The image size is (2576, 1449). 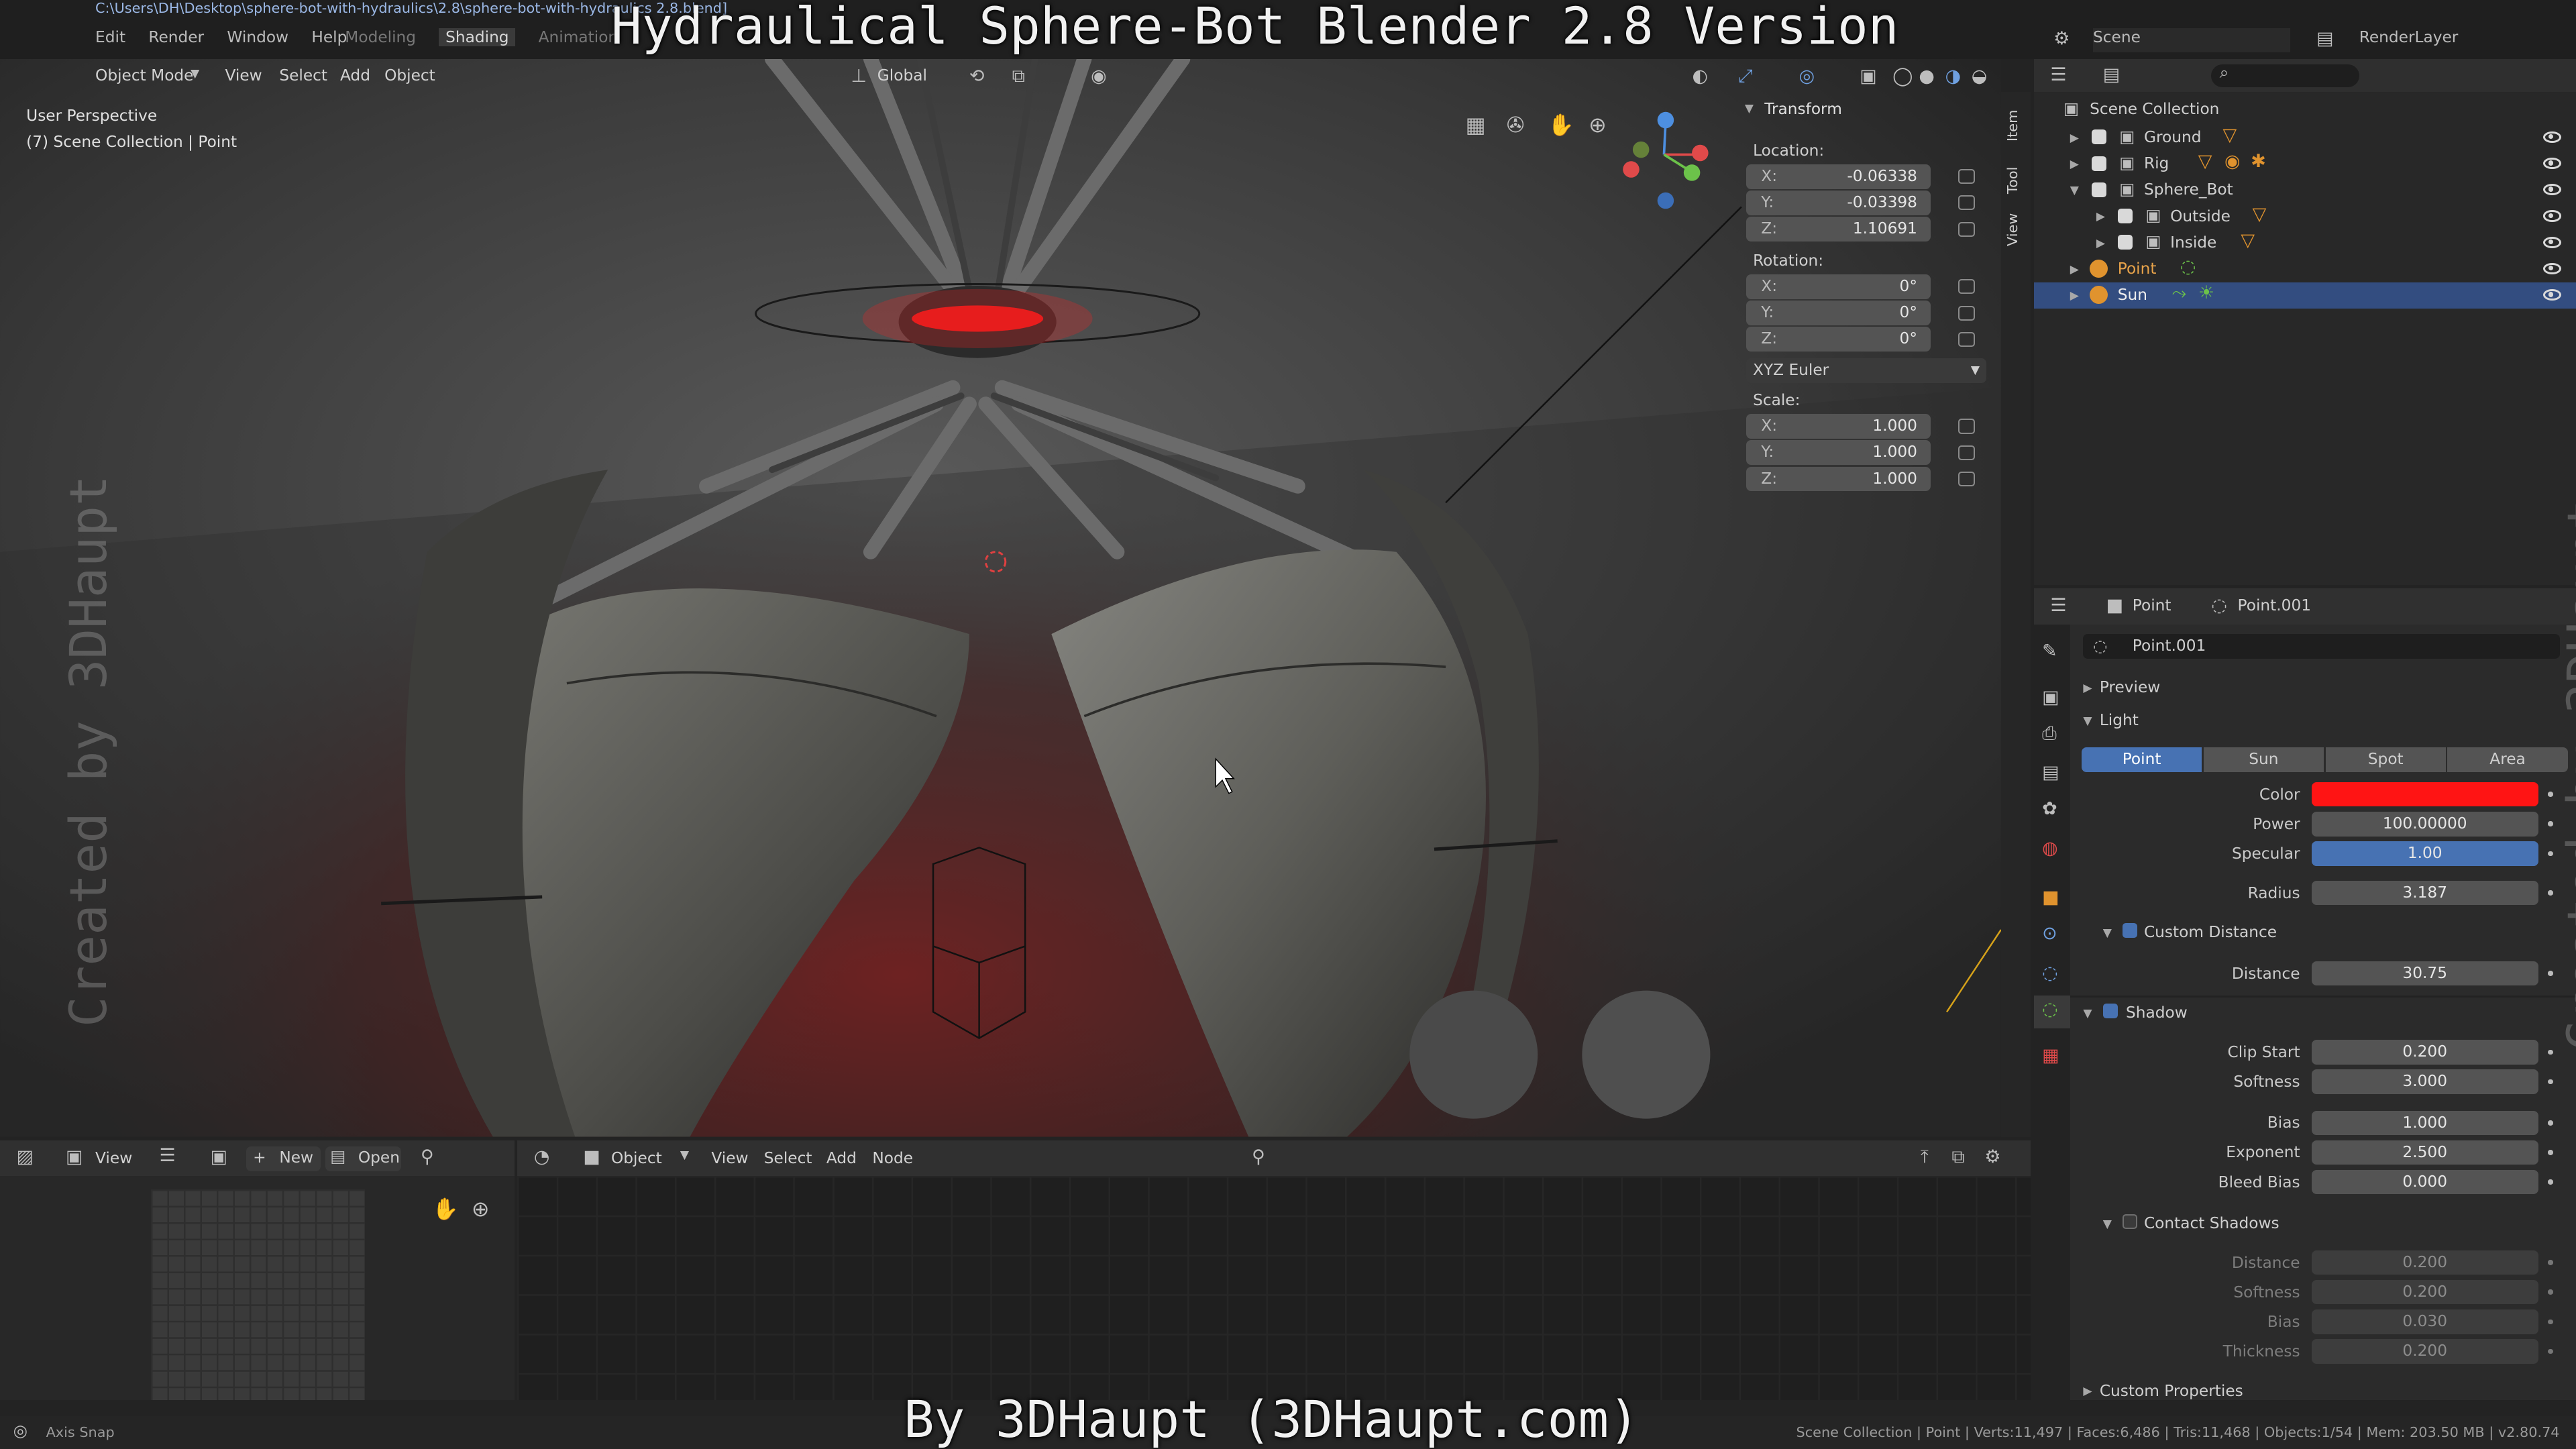 What do you see at coordinates (477, 37) in the screenshot?
I see `tab-shading: Shading` at bounding box center [477, 37].